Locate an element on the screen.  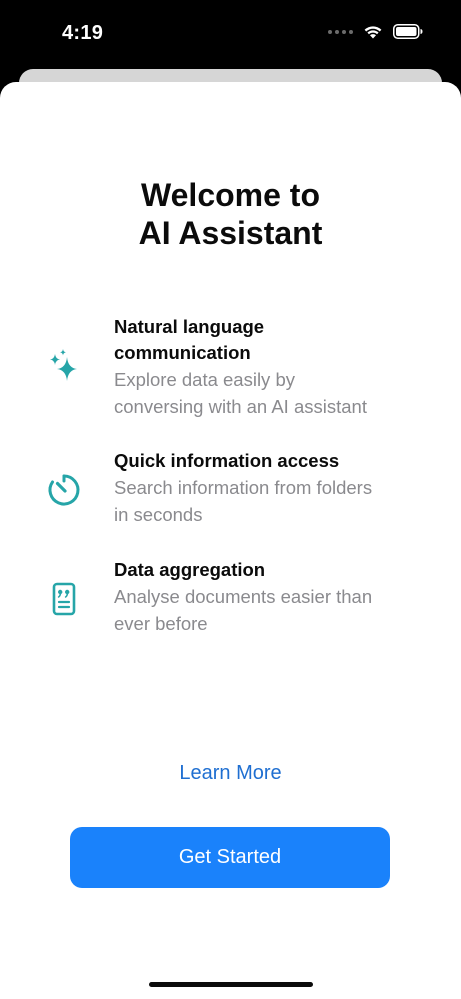
learn-more-link: Learn More is located at coordinates (230, 773).